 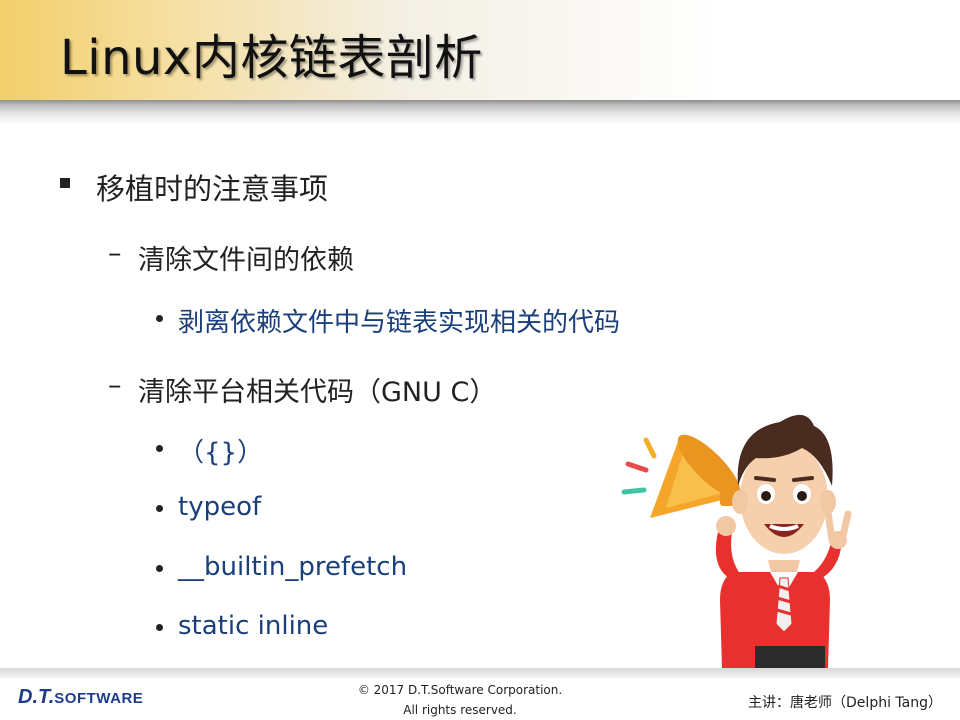 What do you see at coordinates (253, 626) in the screenshot?
I see `outline-subitem-label: static inline` at bounding box center [253, 626].